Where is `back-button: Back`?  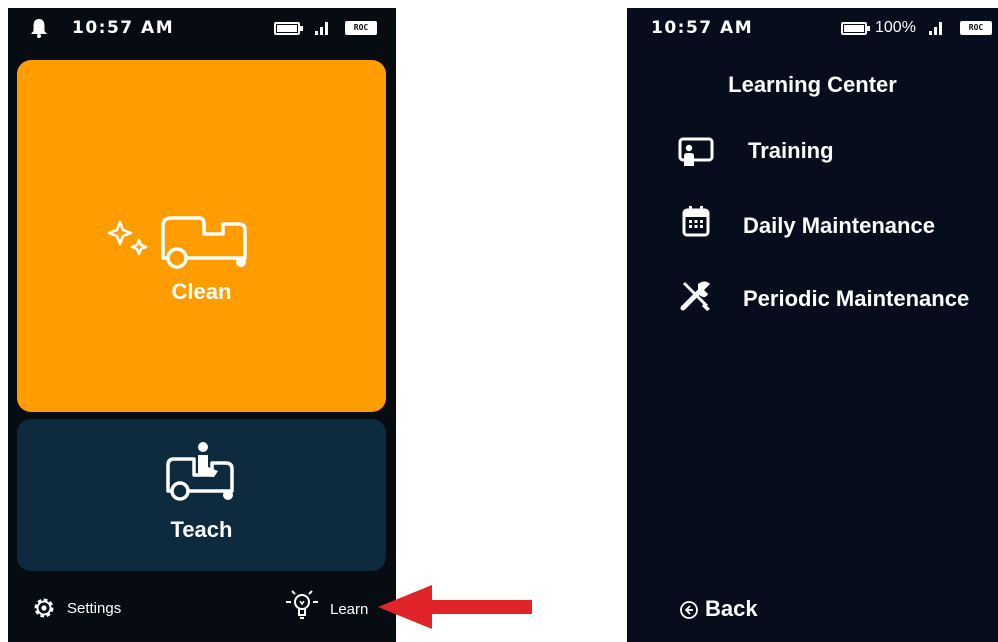
back-button: Back is located at coordinates (734, 611).